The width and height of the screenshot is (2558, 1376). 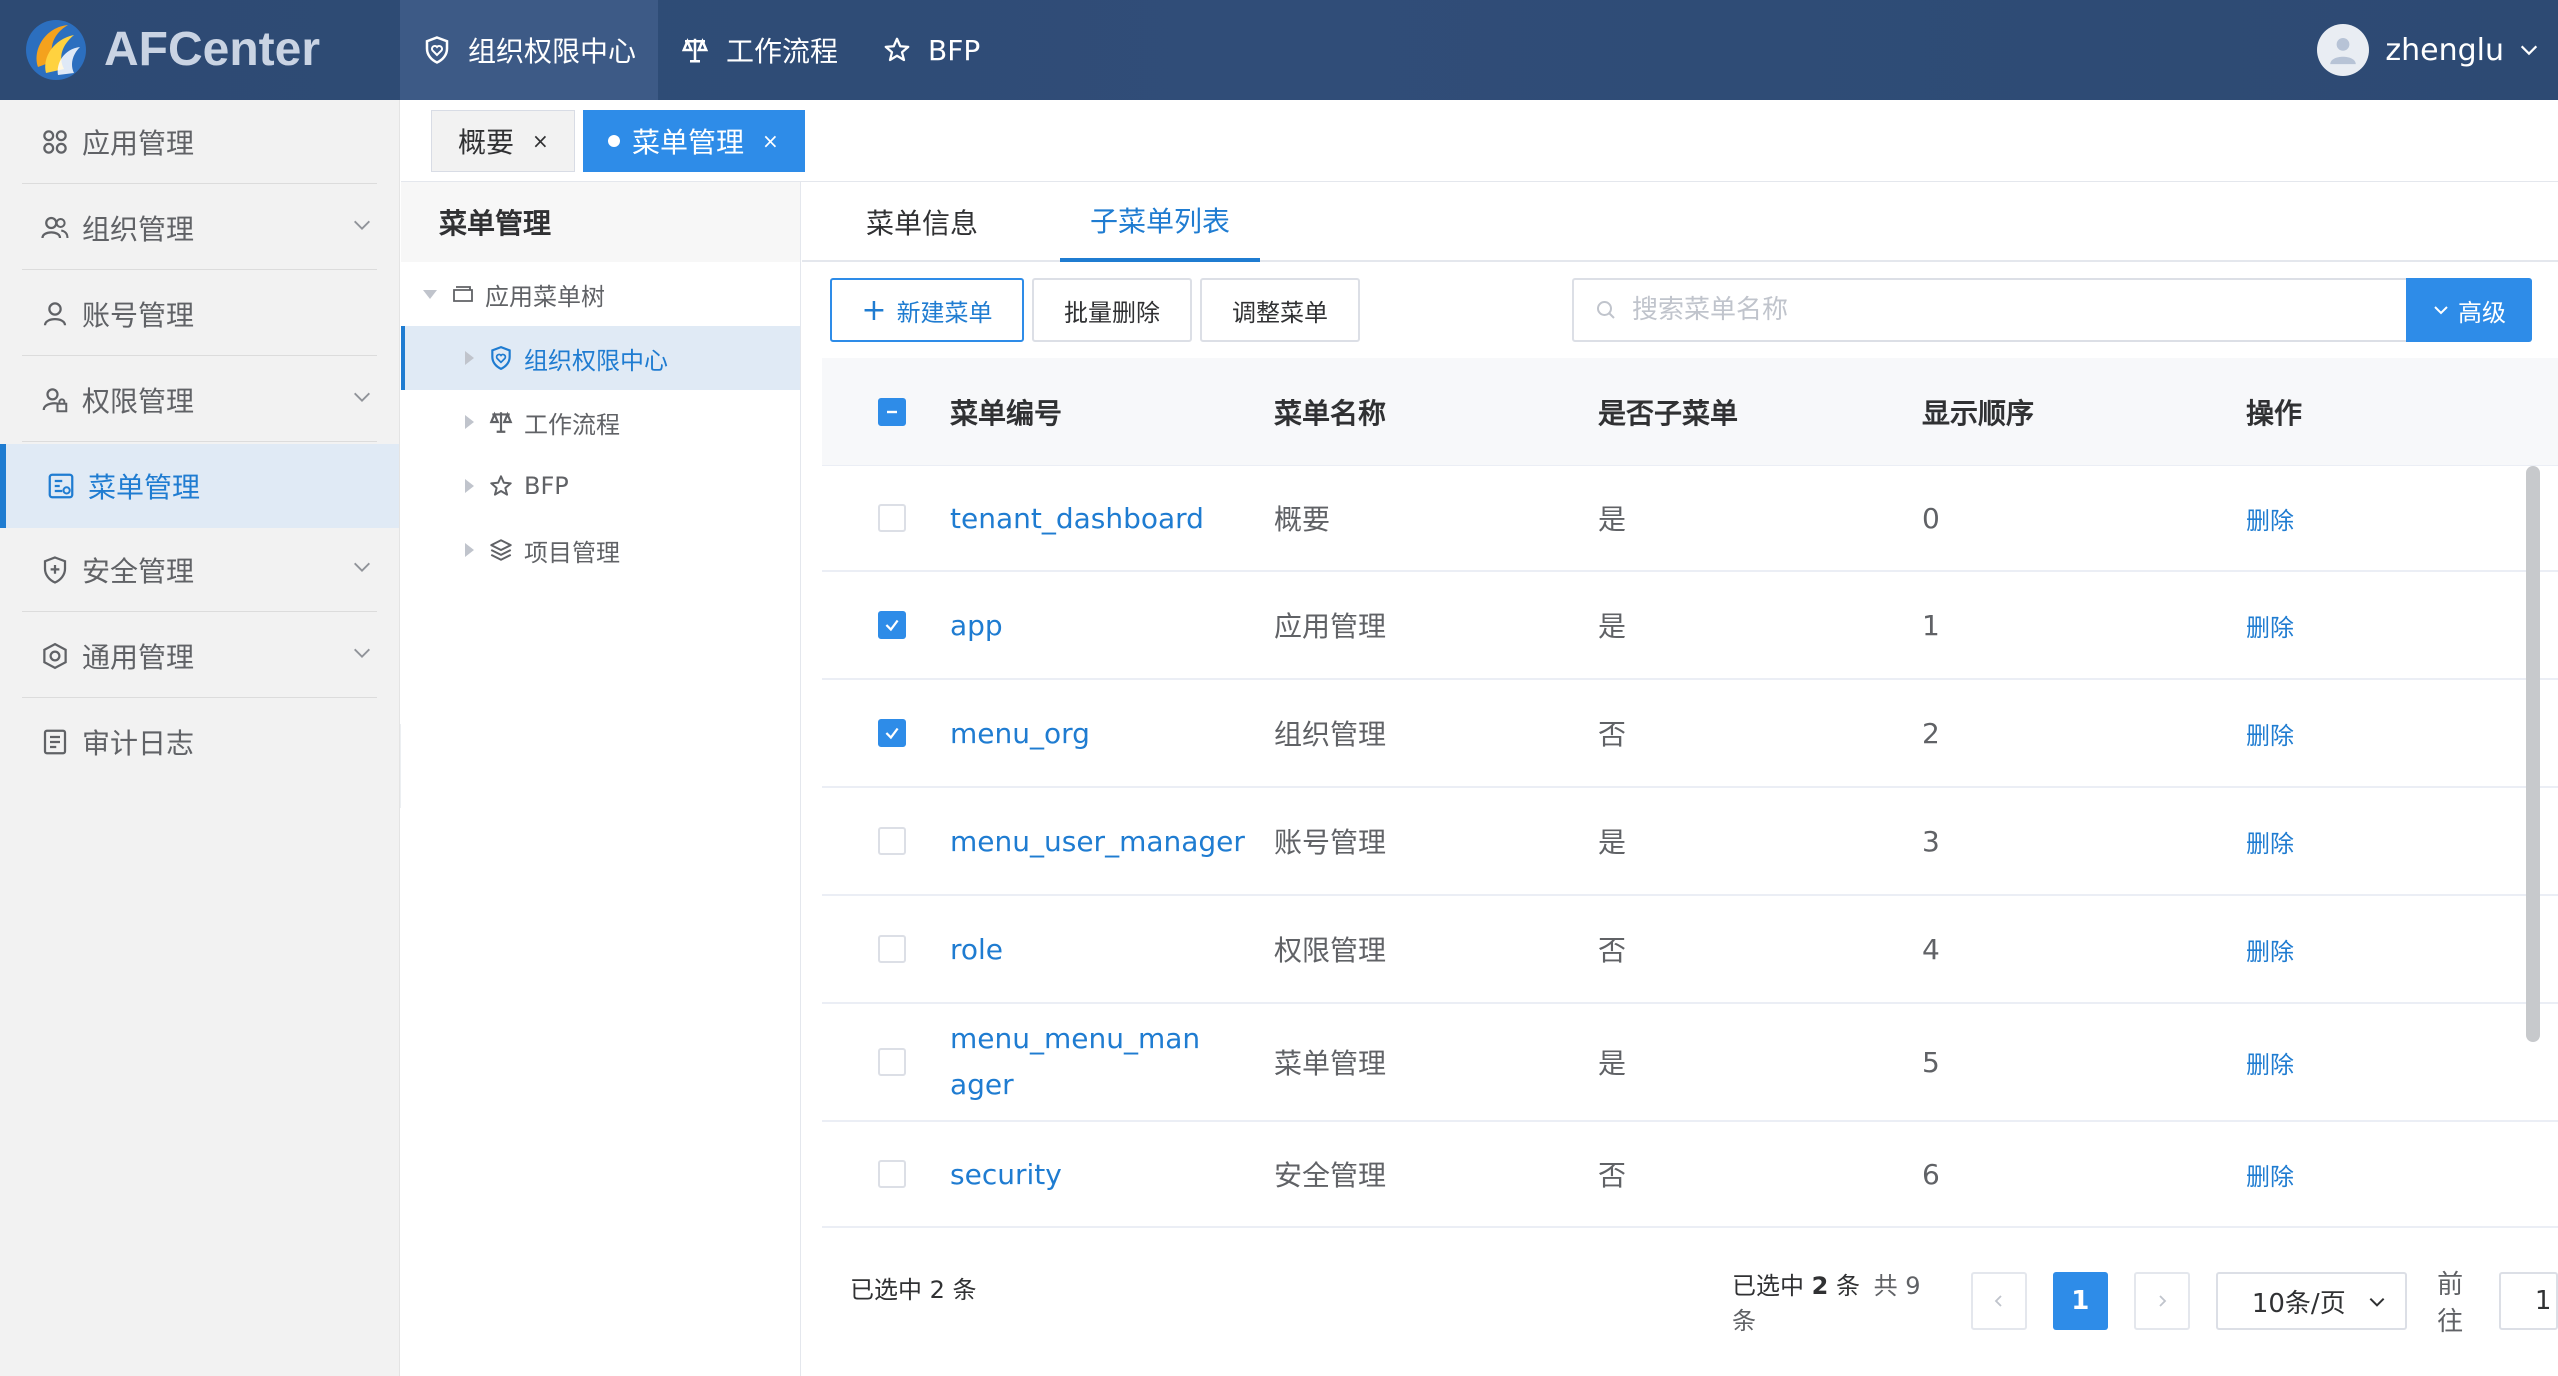 What do you see at coordinates (546, 486) in the screenshot?
I see `tree-node-label: BFP` at bounding box center [546, 486].